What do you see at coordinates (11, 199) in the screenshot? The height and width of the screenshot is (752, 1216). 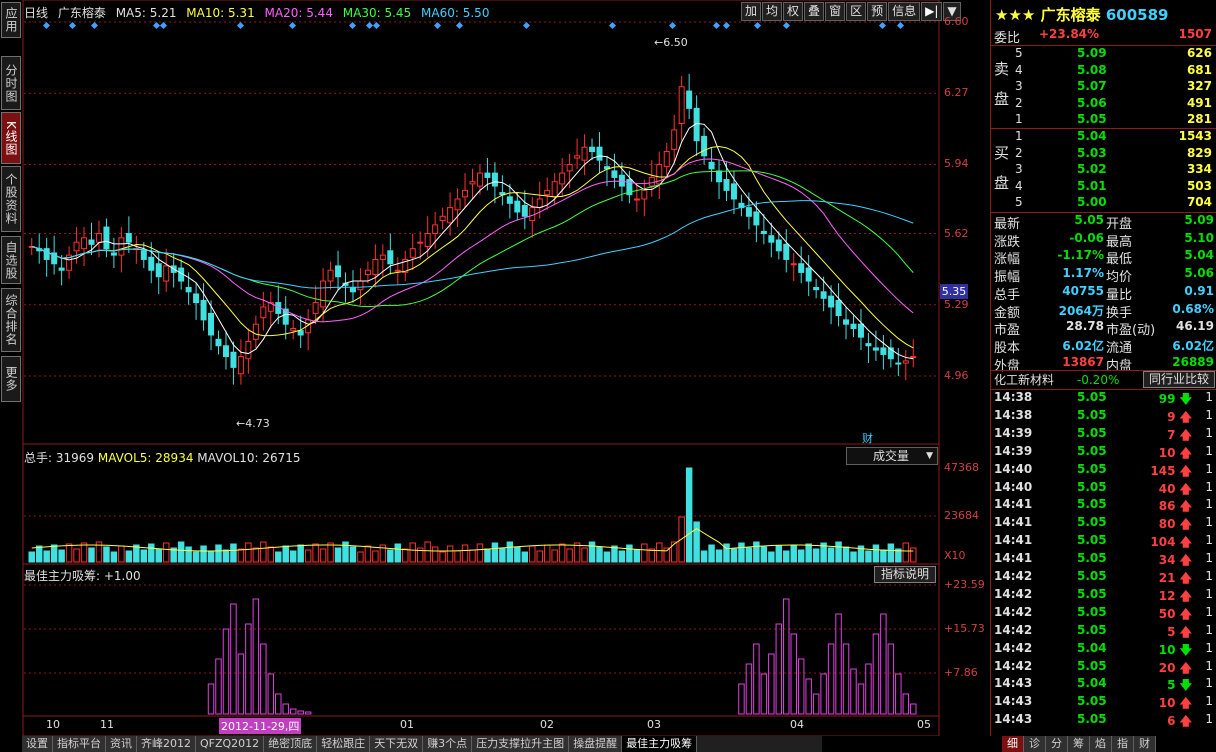 I see `sidebar-item-3: 个股资料` at bounding box center [11, 199].